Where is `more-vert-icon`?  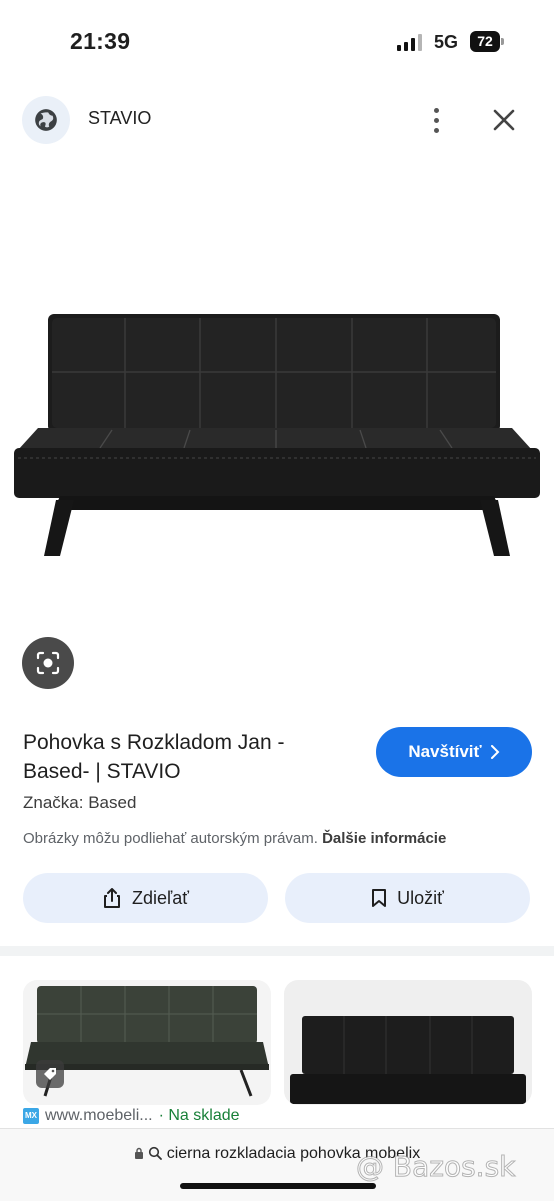 more-vert-icon is located at coordinates (436, 110).